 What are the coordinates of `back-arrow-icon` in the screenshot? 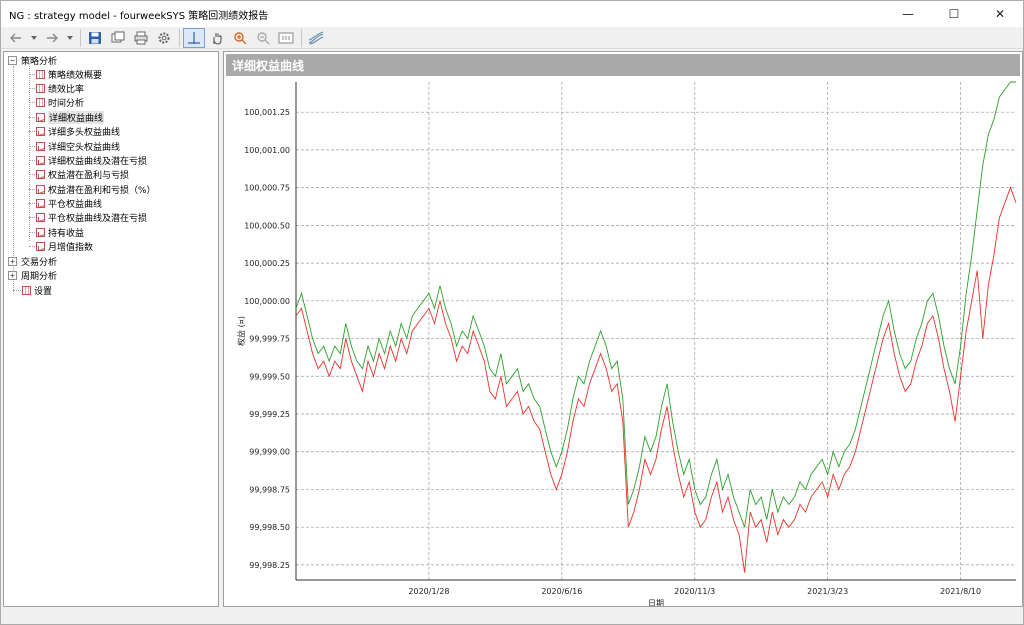 It's located at (16, 38).